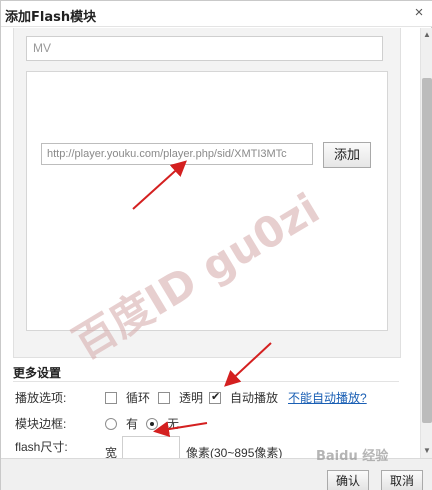 This screenshot has height=490, width=432. Describe the element at coordinates (426, 35) in the screenshot. I see `scroll-up-icon: ▲` at that location.